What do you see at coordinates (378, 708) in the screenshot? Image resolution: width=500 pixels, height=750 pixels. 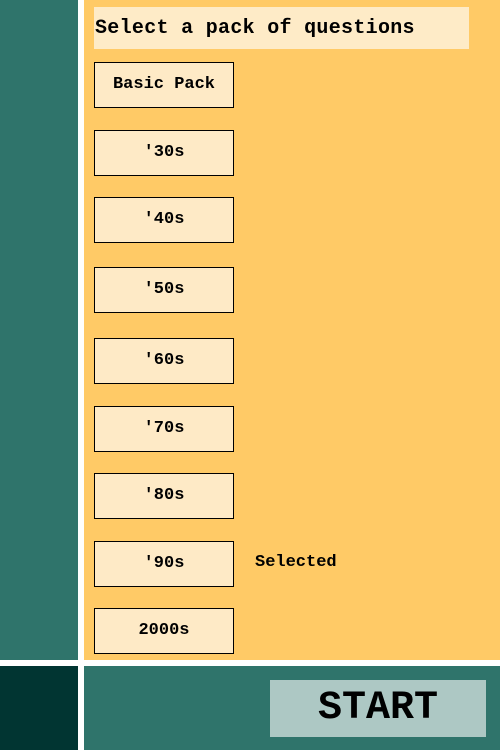 I see `start-button: START` at bounding box center [378, 708].